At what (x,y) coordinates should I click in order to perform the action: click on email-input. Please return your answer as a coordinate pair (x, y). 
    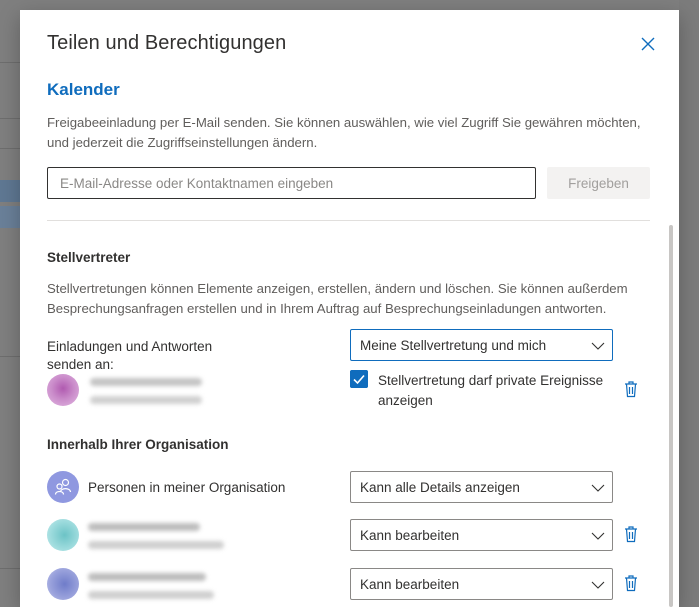
    Looking at the image, I should click on (291, 183).